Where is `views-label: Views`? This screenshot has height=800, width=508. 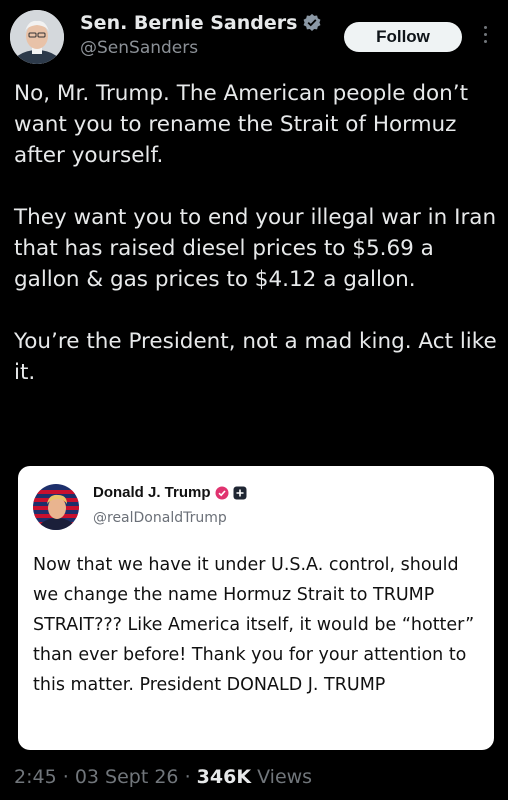 views-label: Views is located at coordinates (285, 777).